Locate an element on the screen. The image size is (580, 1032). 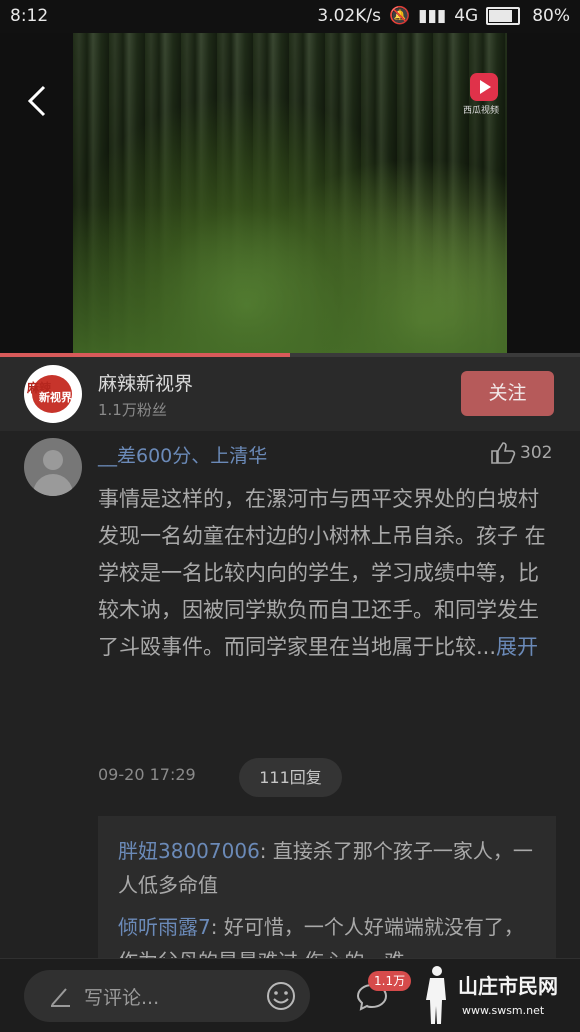
back-icon is located at coordinates (38, 101).